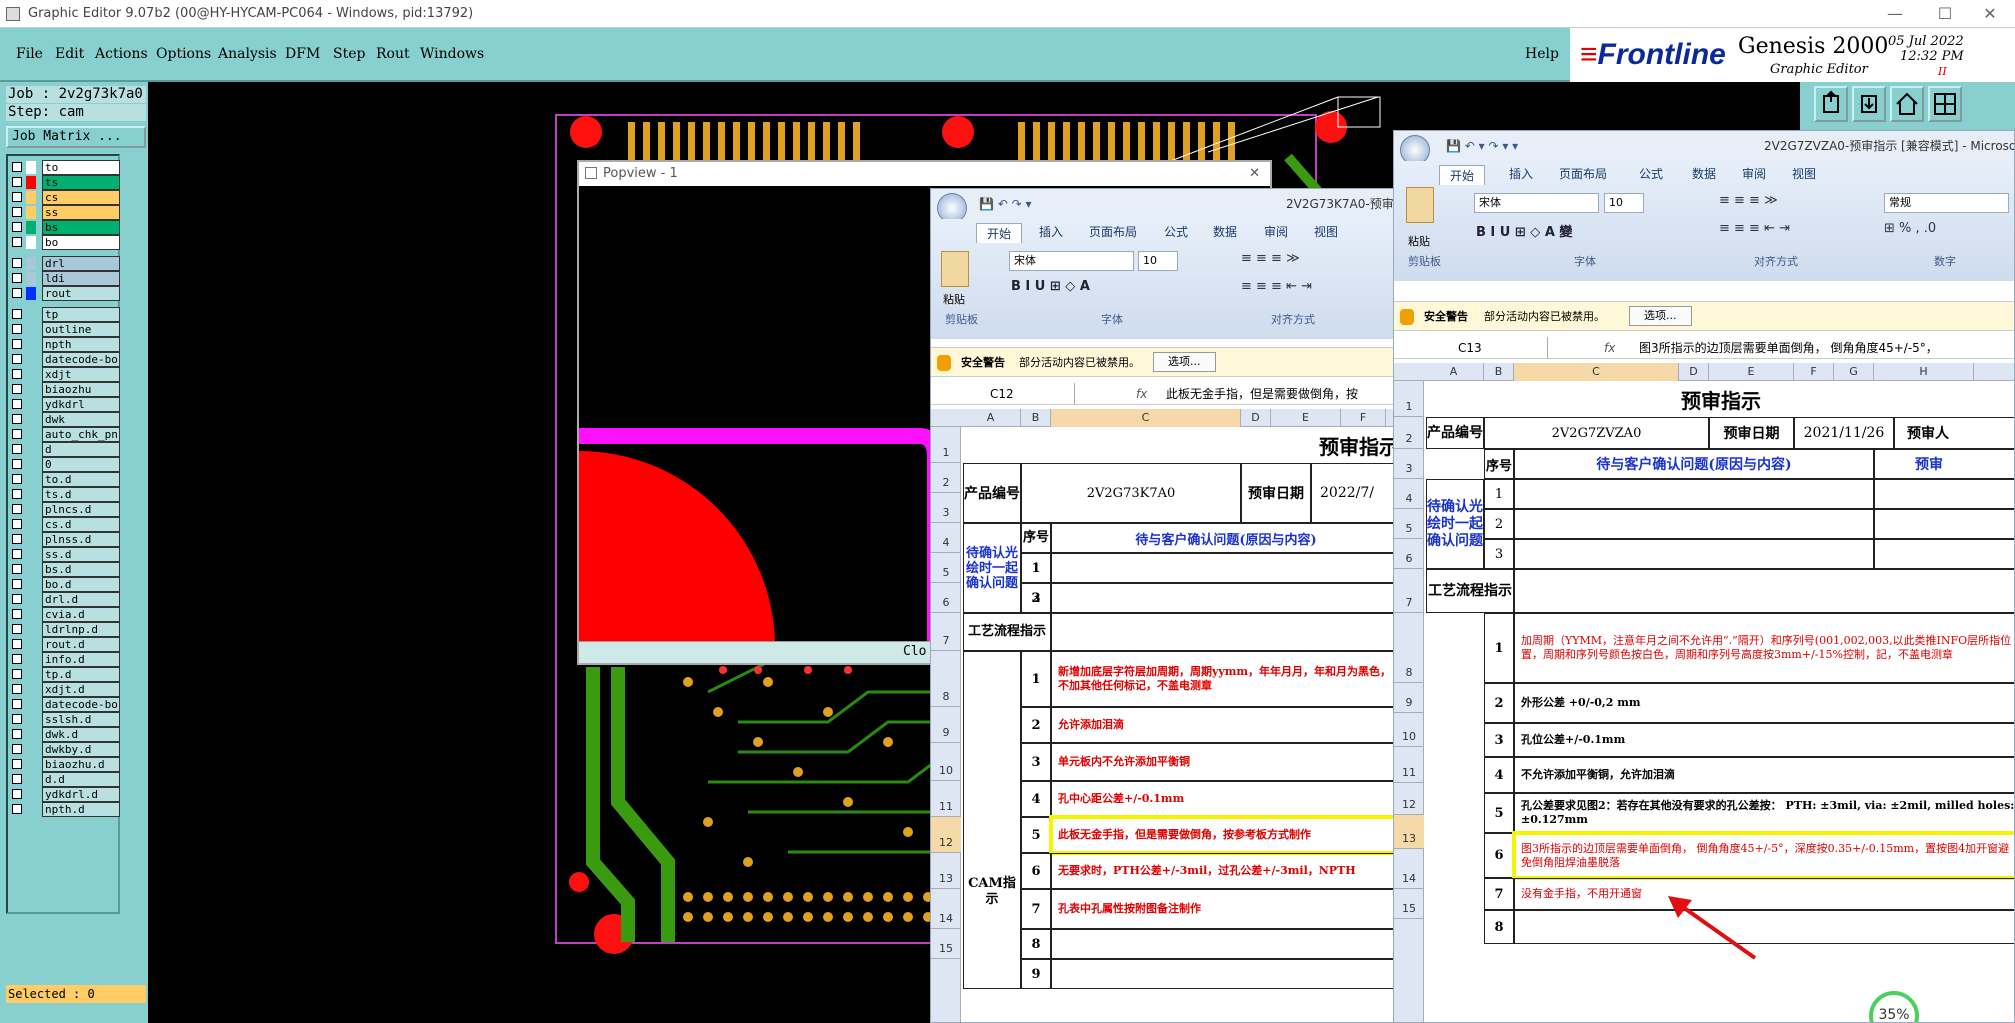 The width and height of the screenshot is (2015, 1023). What do you see at coordinates (81, 389) in the screenshot?
I see `layer-name: biaozhu` at bounding box center [81, 389].